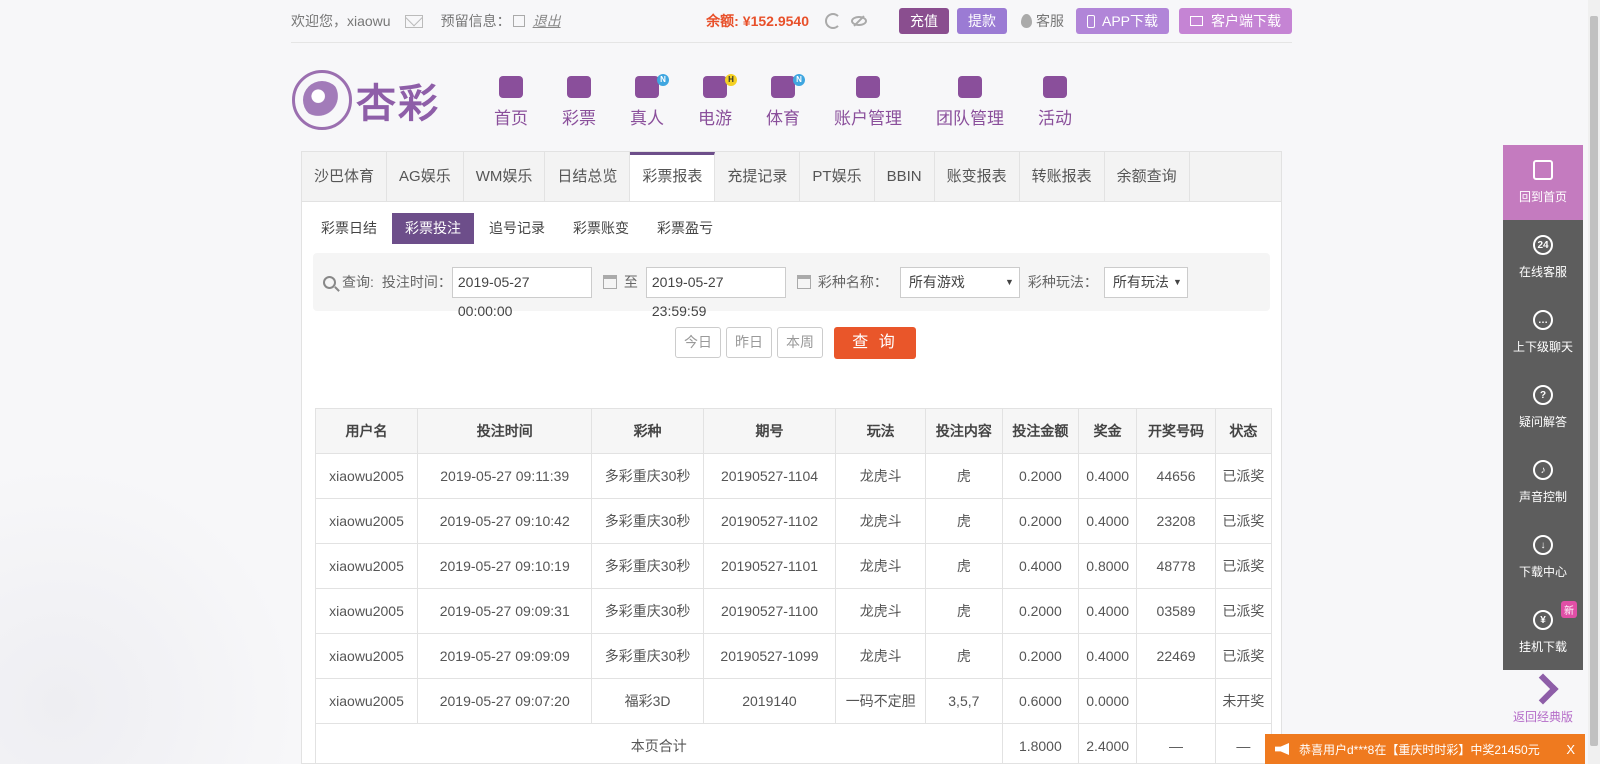  I want to click on app-download-button: APP下载, so click(1122, 21).